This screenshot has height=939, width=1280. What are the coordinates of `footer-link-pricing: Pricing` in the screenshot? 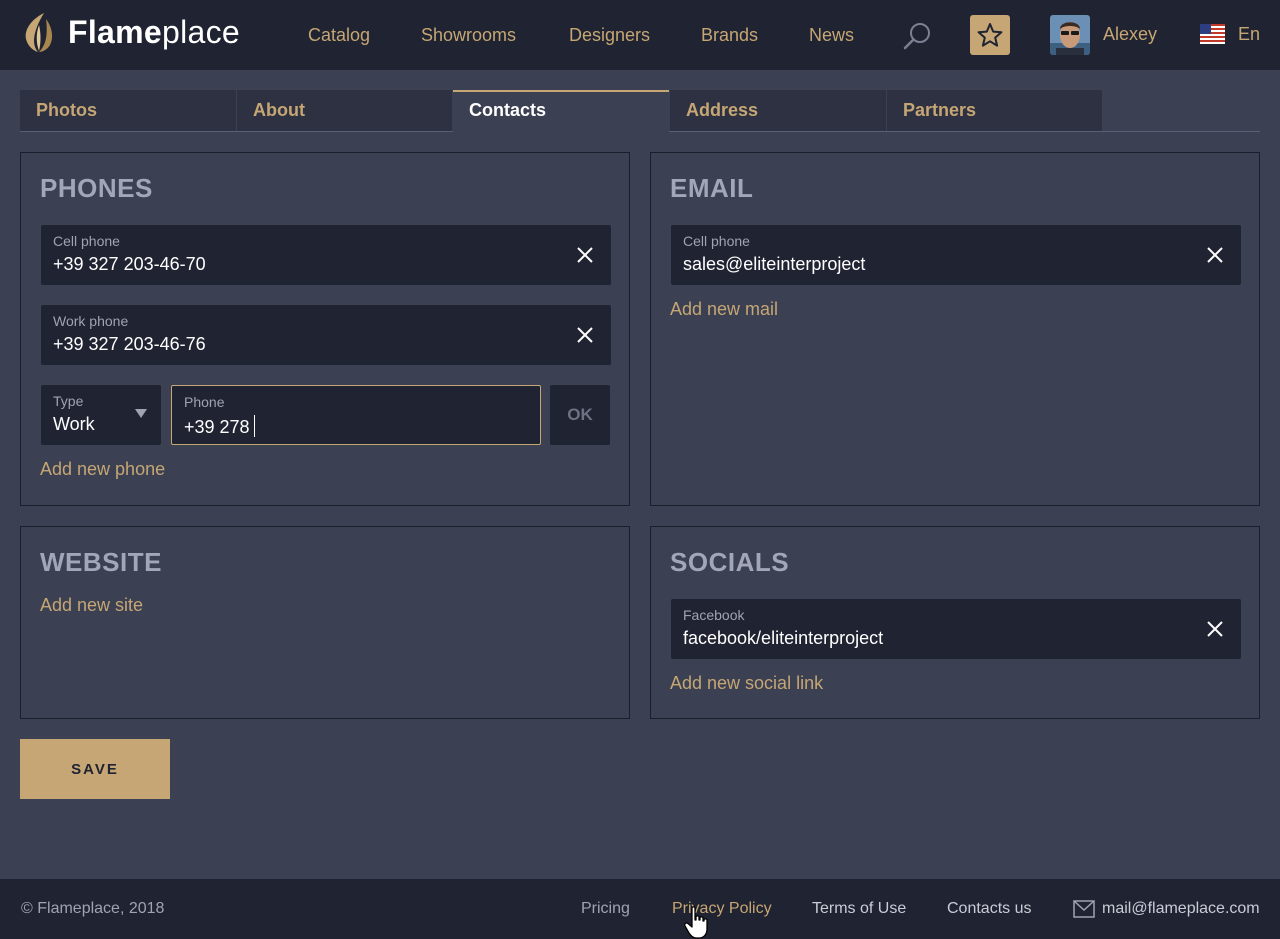 It's located at (605, 909).